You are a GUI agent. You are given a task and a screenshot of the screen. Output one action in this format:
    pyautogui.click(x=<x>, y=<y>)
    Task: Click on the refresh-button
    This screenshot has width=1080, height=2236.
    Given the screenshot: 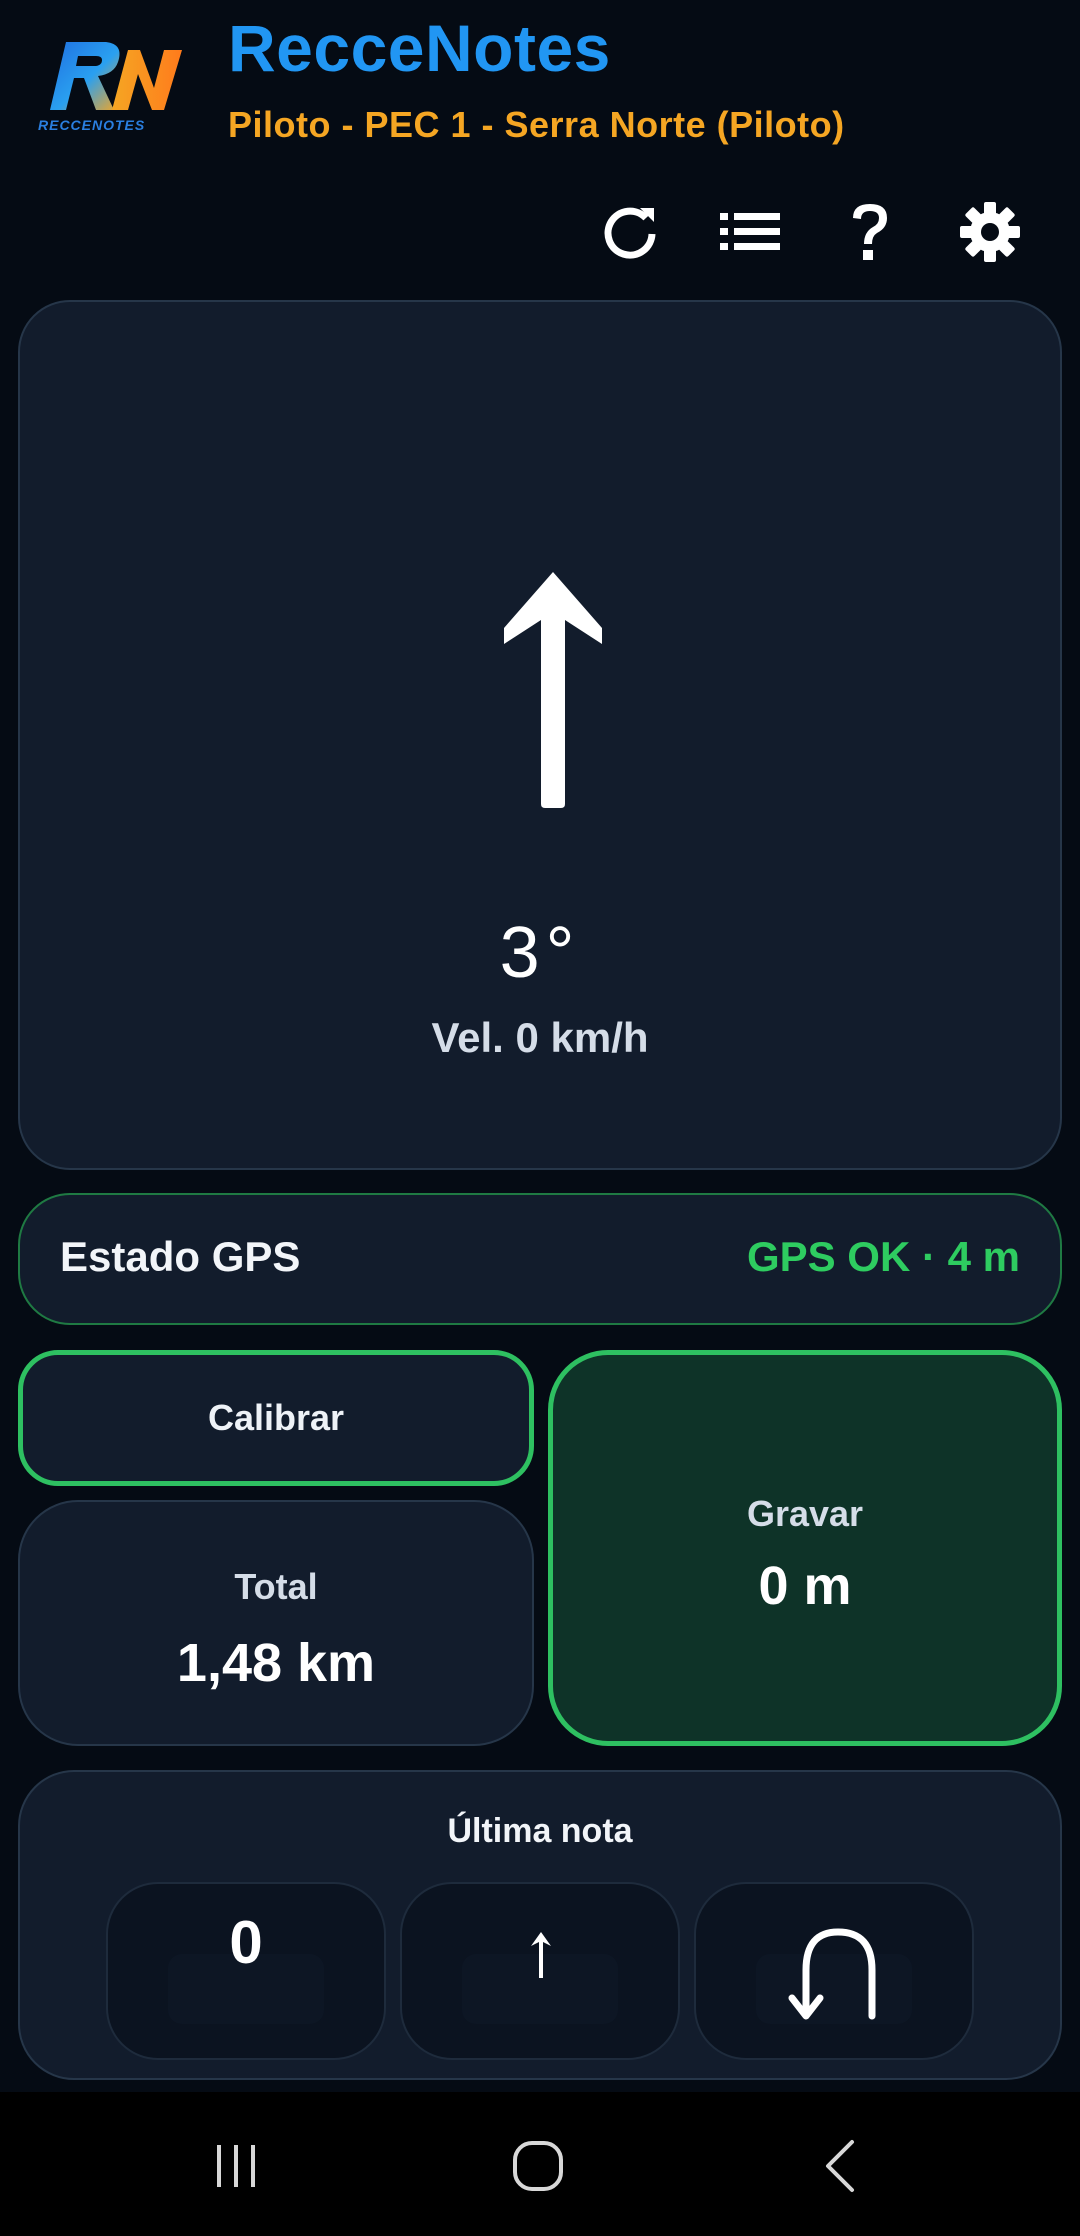 What is the action you would take?
    pyautogui.click(x=630, y=232)
    